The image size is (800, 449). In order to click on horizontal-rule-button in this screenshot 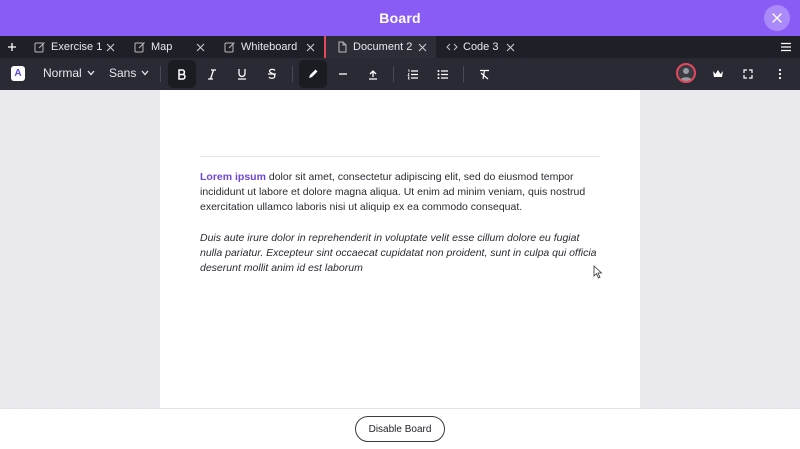, I will do `click(343, 74)`.